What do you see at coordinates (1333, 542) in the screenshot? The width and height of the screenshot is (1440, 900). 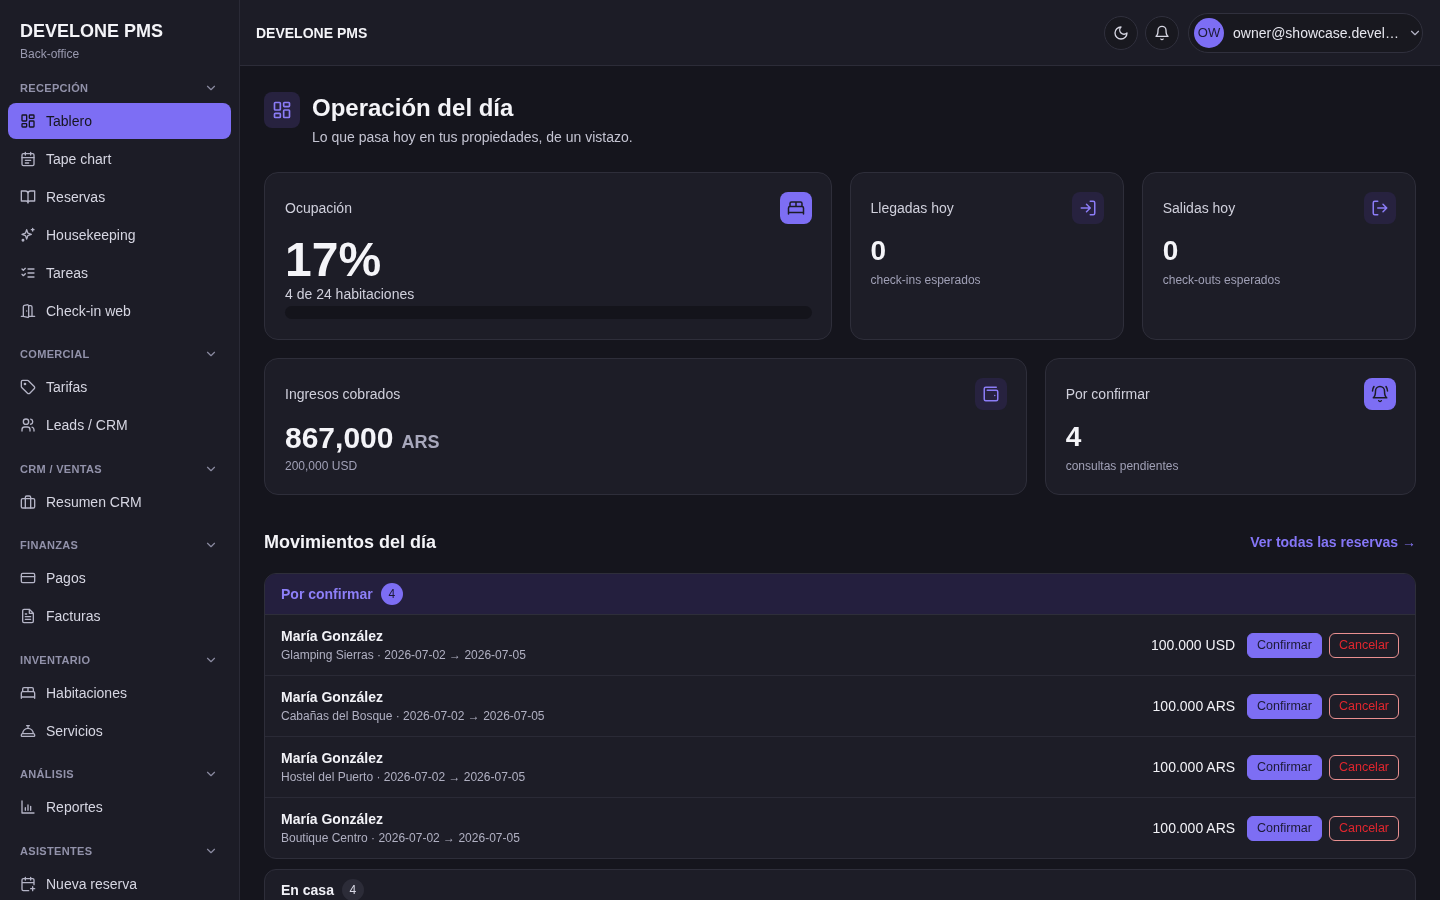 I see `view-all-link: Ver todas las reservas →` at bounding box center [1333, 542].